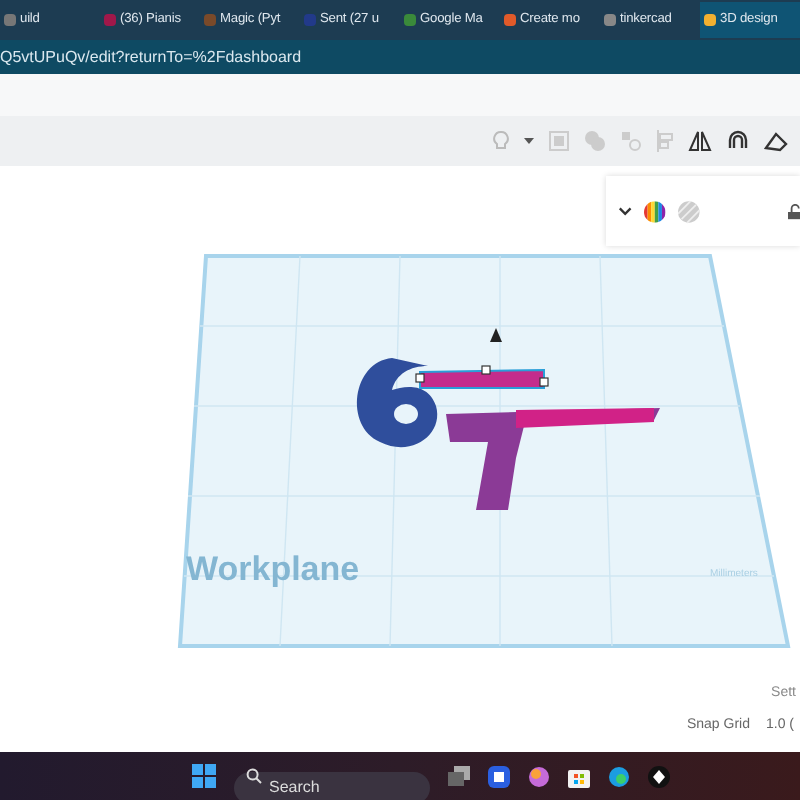 The width and height of the screenshot is (800, 800). What do you see at coordinates (700, 141) in the screenshot?
I see `mirror-icon` at bounding box center [700, 141].